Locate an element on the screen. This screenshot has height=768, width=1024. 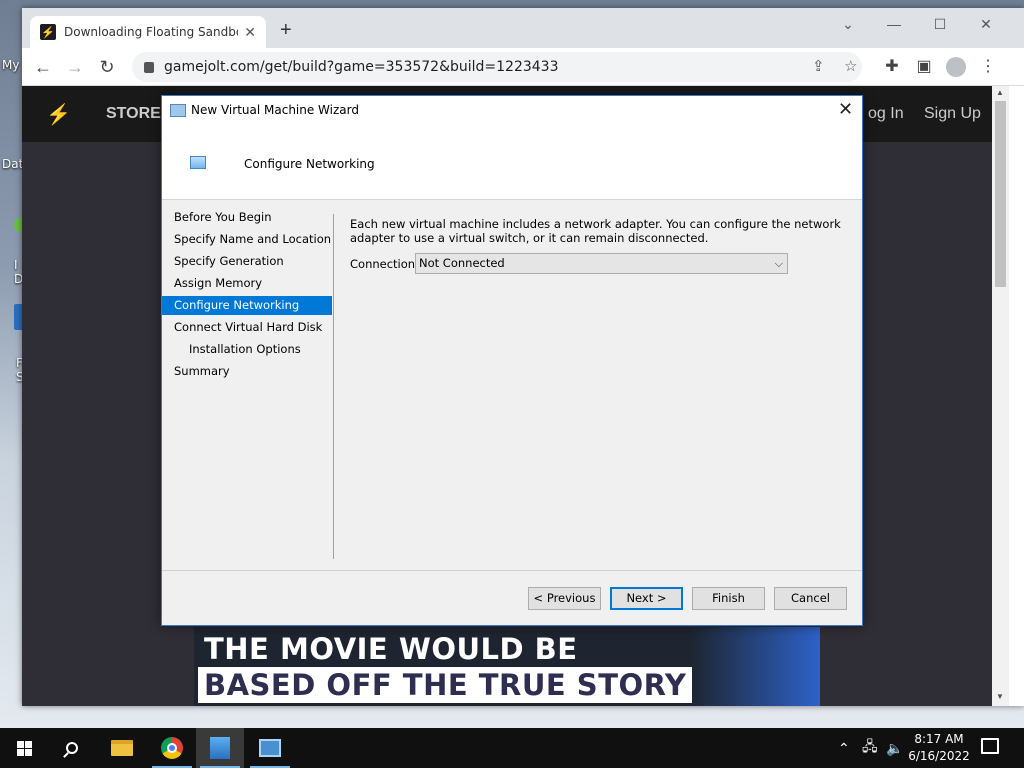
chrome-icon is located at coordinates (172, 748).